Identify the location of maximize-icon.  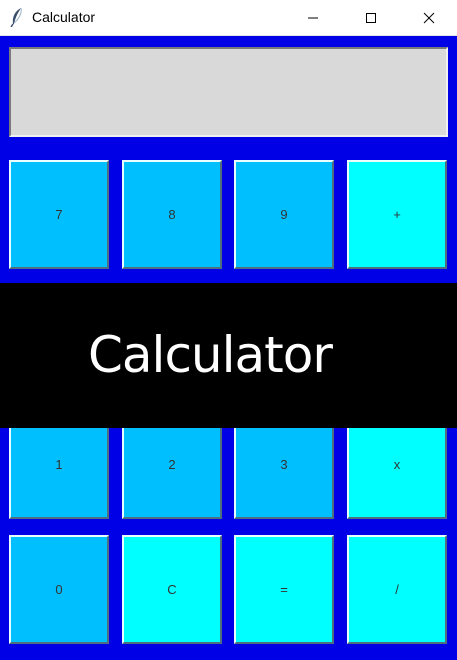
(371, 18).